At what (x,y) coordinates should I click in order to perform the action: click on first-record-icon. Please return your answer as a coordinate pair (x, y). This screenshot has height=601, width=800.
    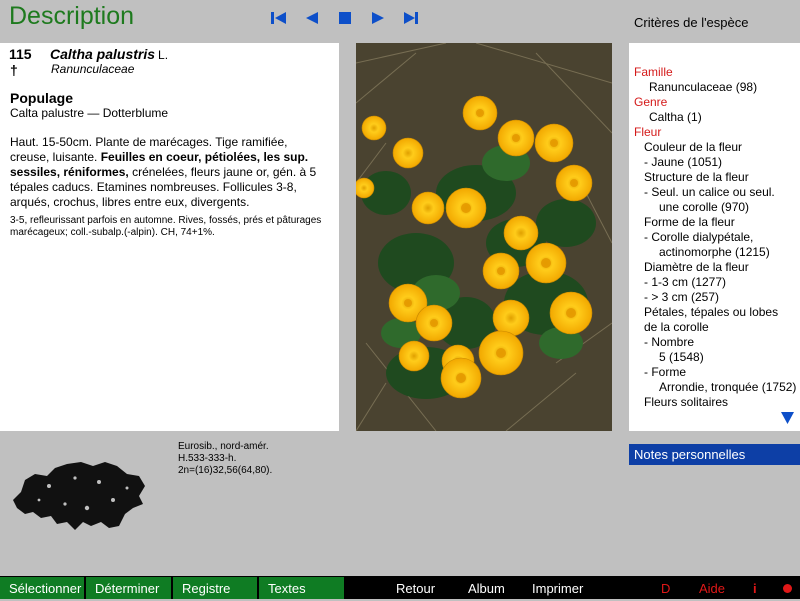
    Looking at the image, I should click on (278, 18).